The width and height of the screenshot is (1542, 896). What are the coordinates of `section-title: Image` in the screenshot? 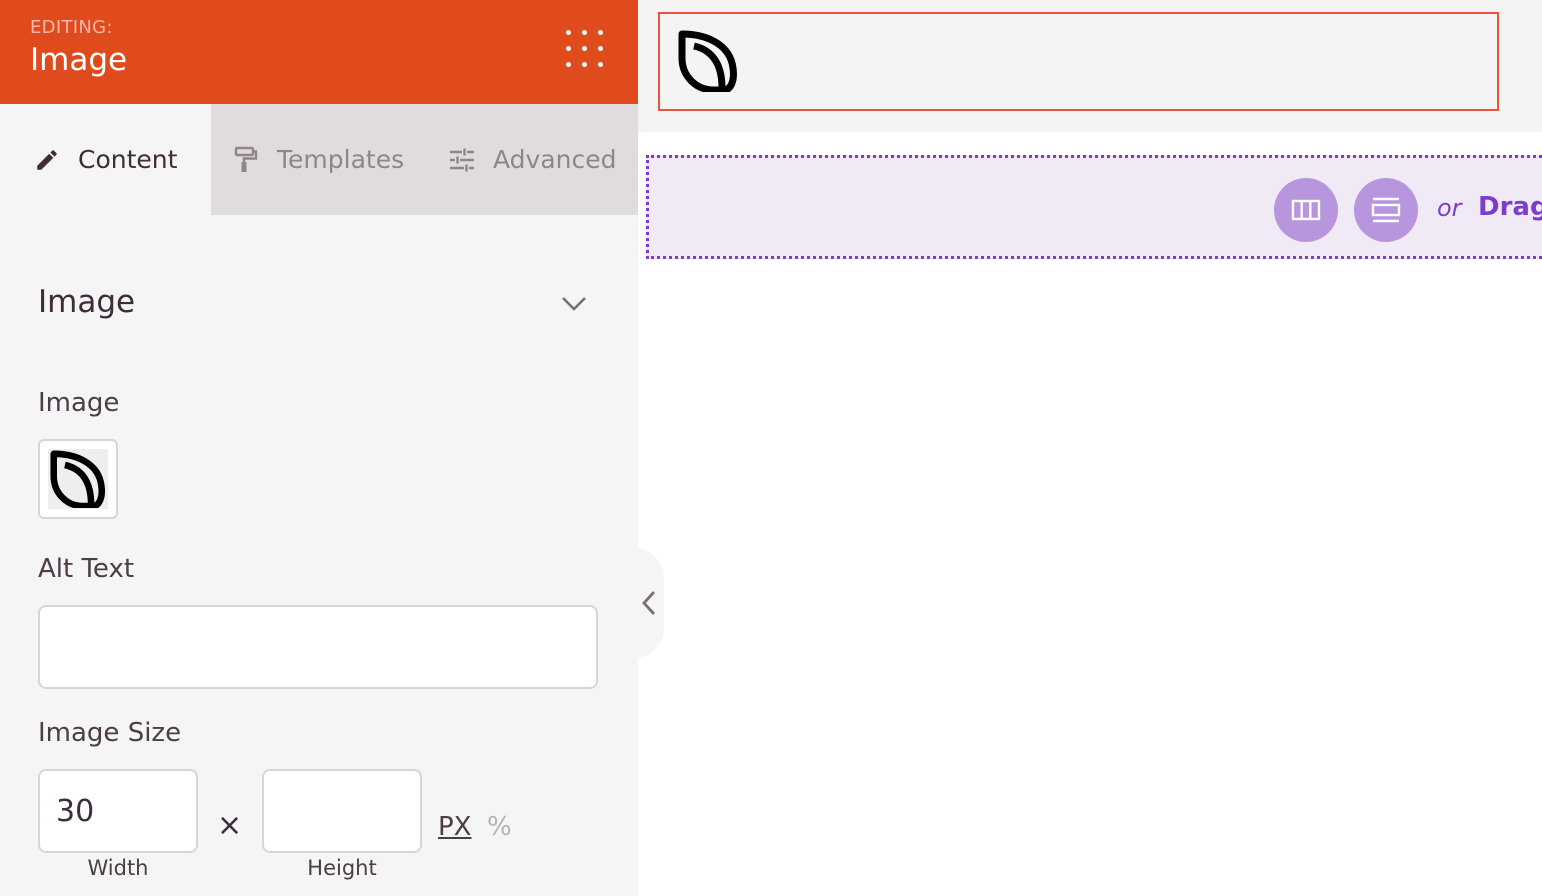 It's located at (87, 302).